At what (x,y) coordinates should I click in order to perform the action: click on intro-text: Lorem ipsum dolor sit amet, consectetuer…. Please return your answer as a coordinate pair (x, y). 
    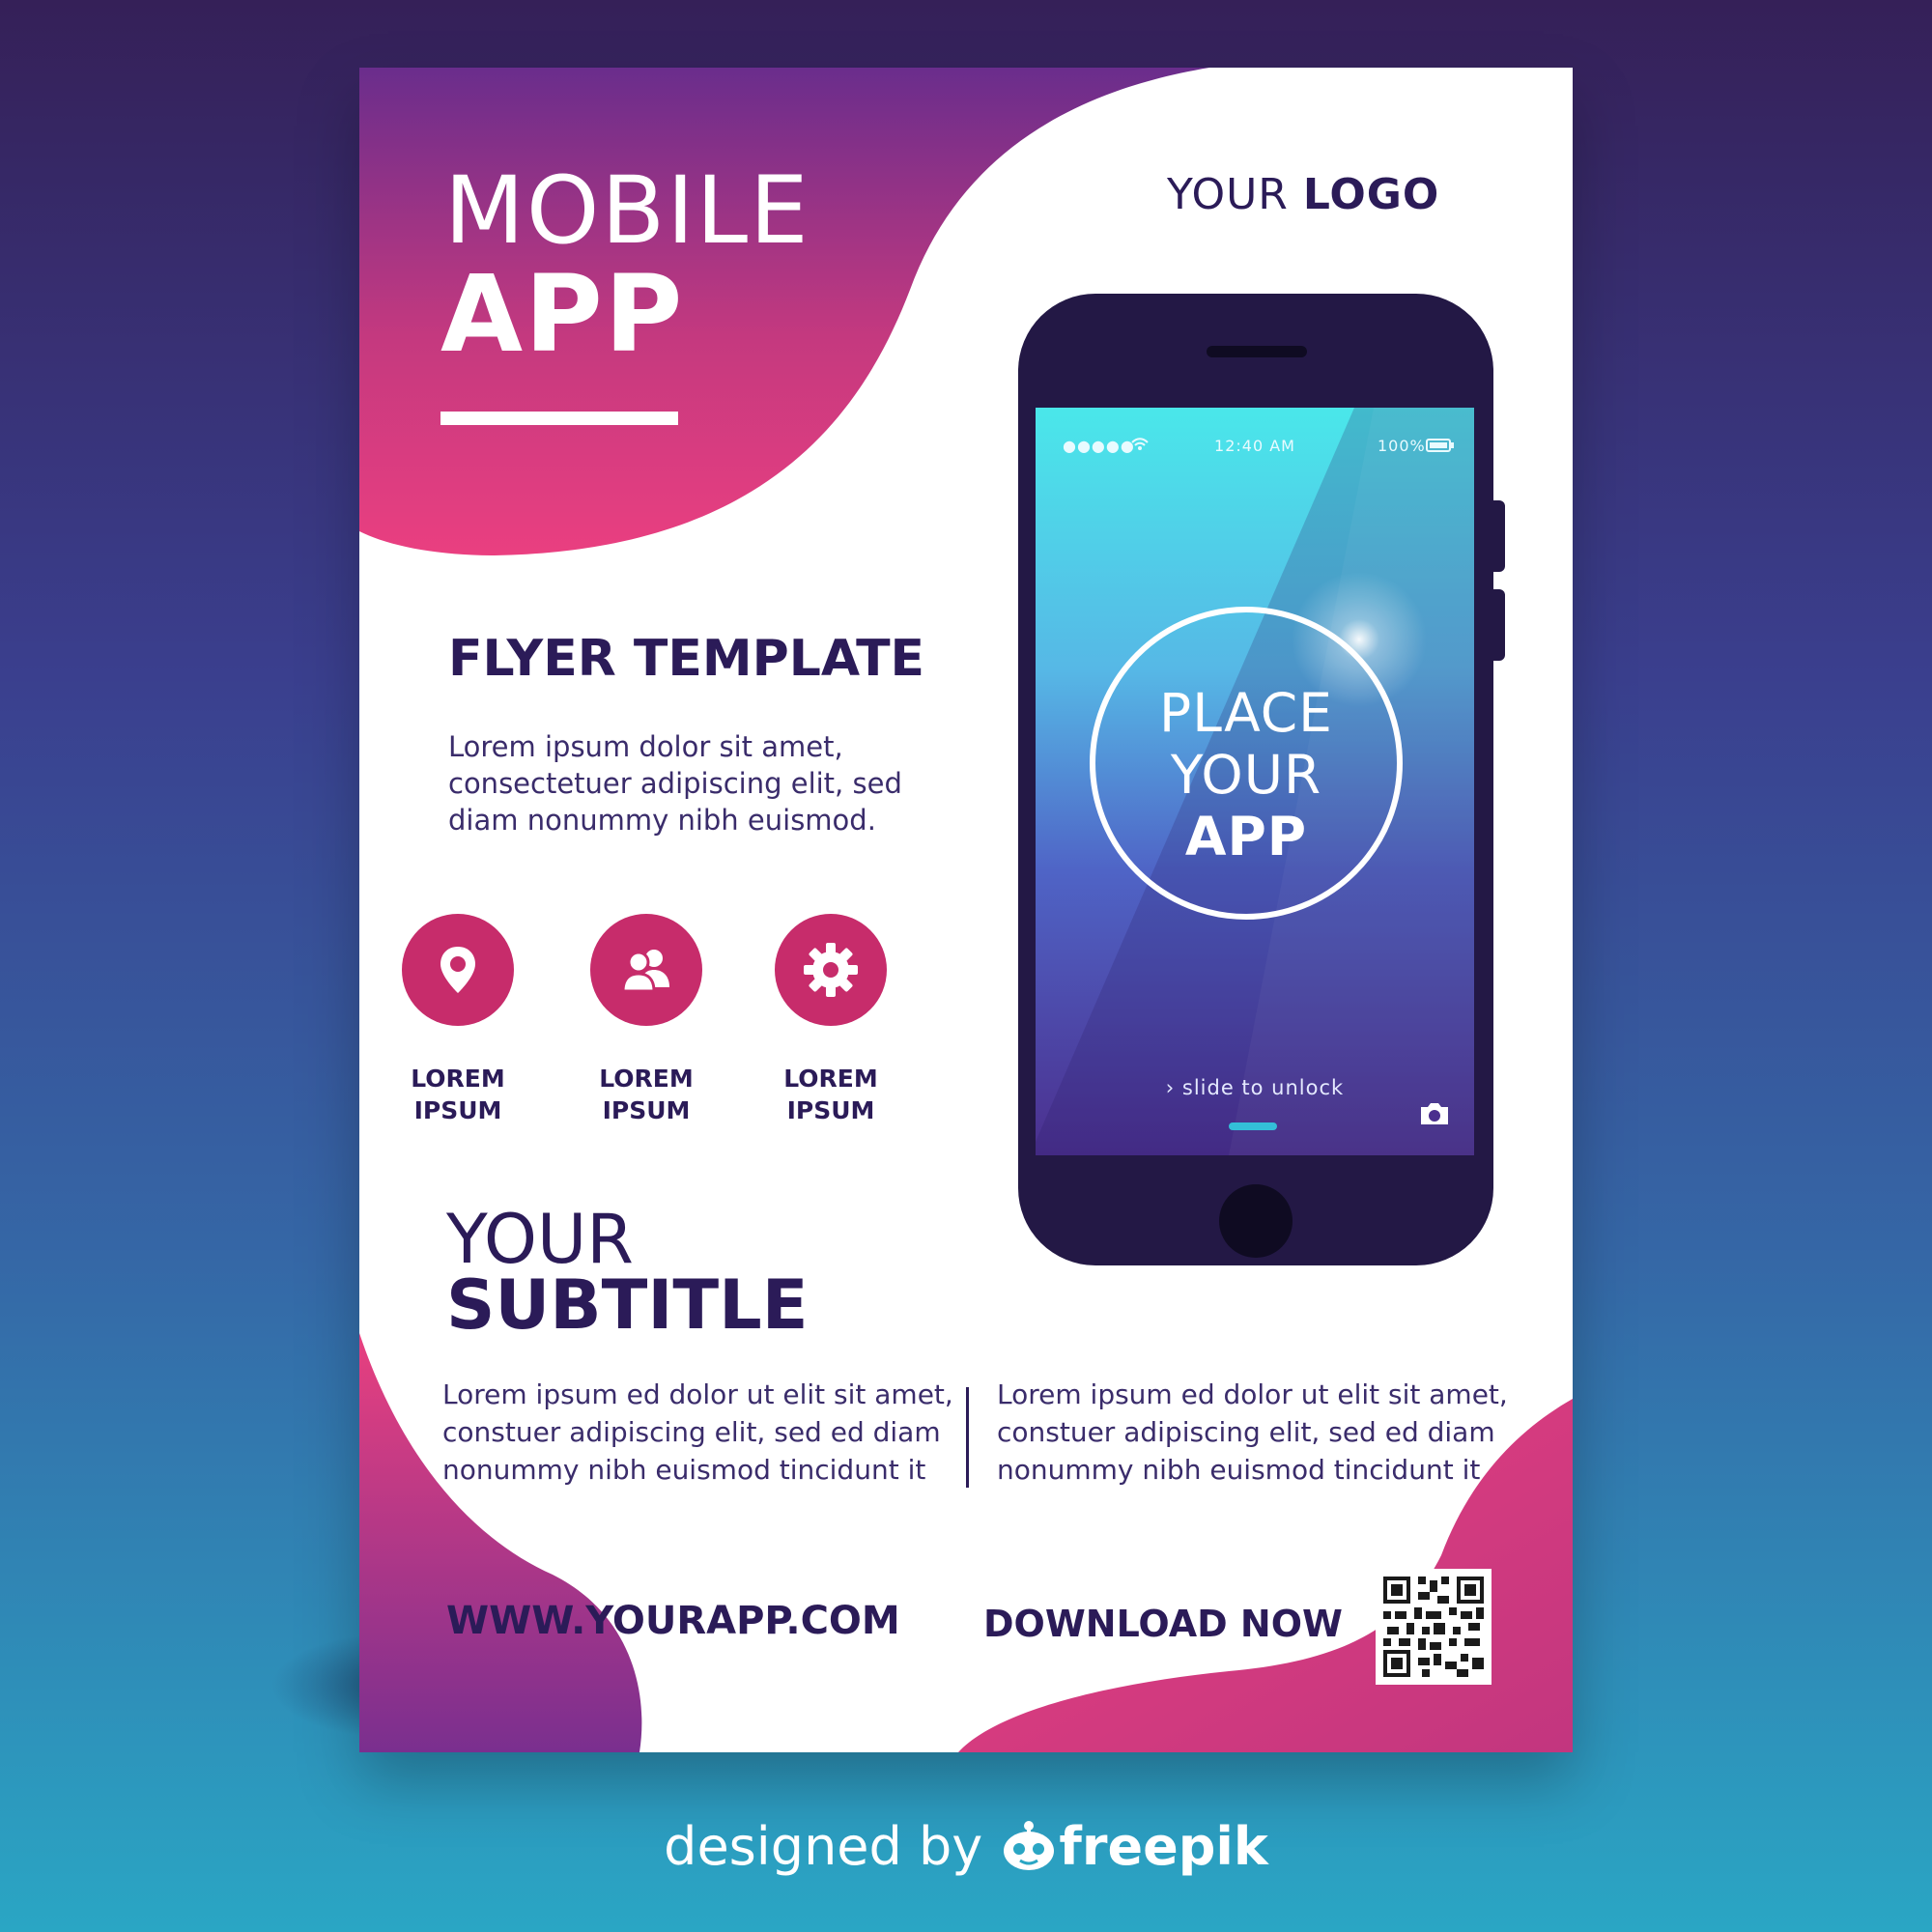
    Looking at the image, I should click on (675, 783).